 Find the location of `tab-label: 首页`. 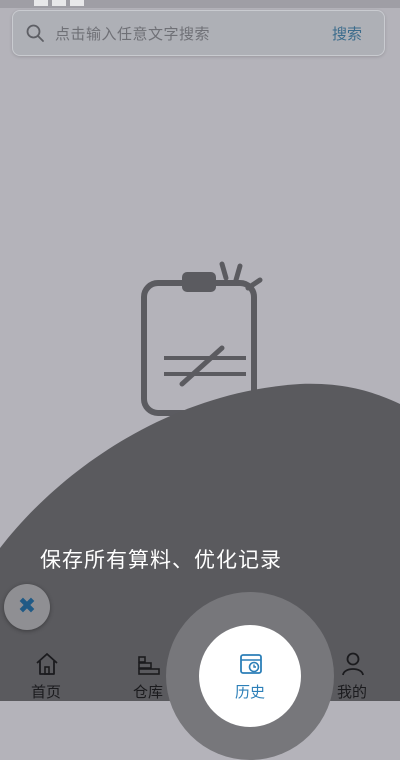

tab-label: 首页 is located at coordinates (45, 692).